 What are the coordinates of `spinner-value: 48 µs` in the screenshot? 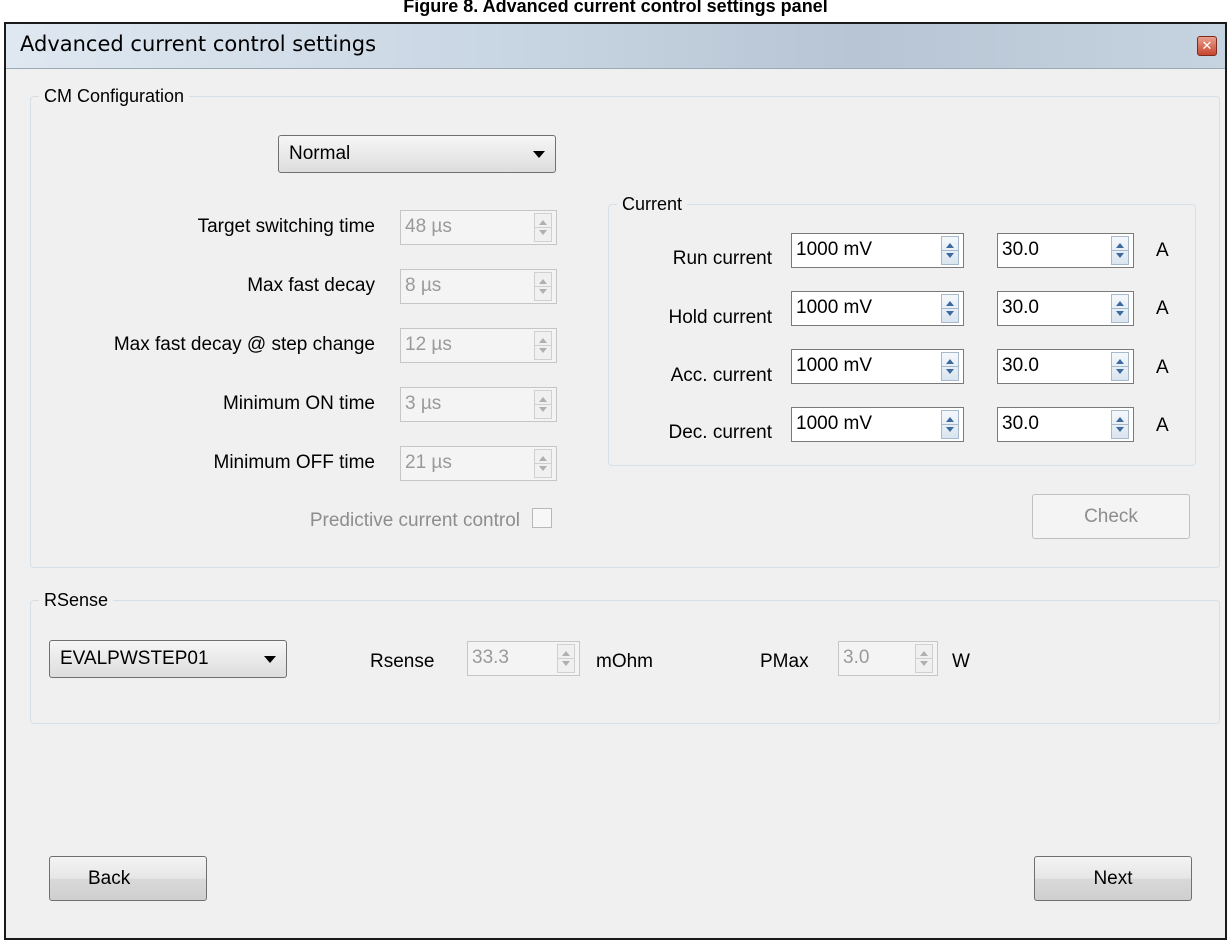 It's located at (428, 226).